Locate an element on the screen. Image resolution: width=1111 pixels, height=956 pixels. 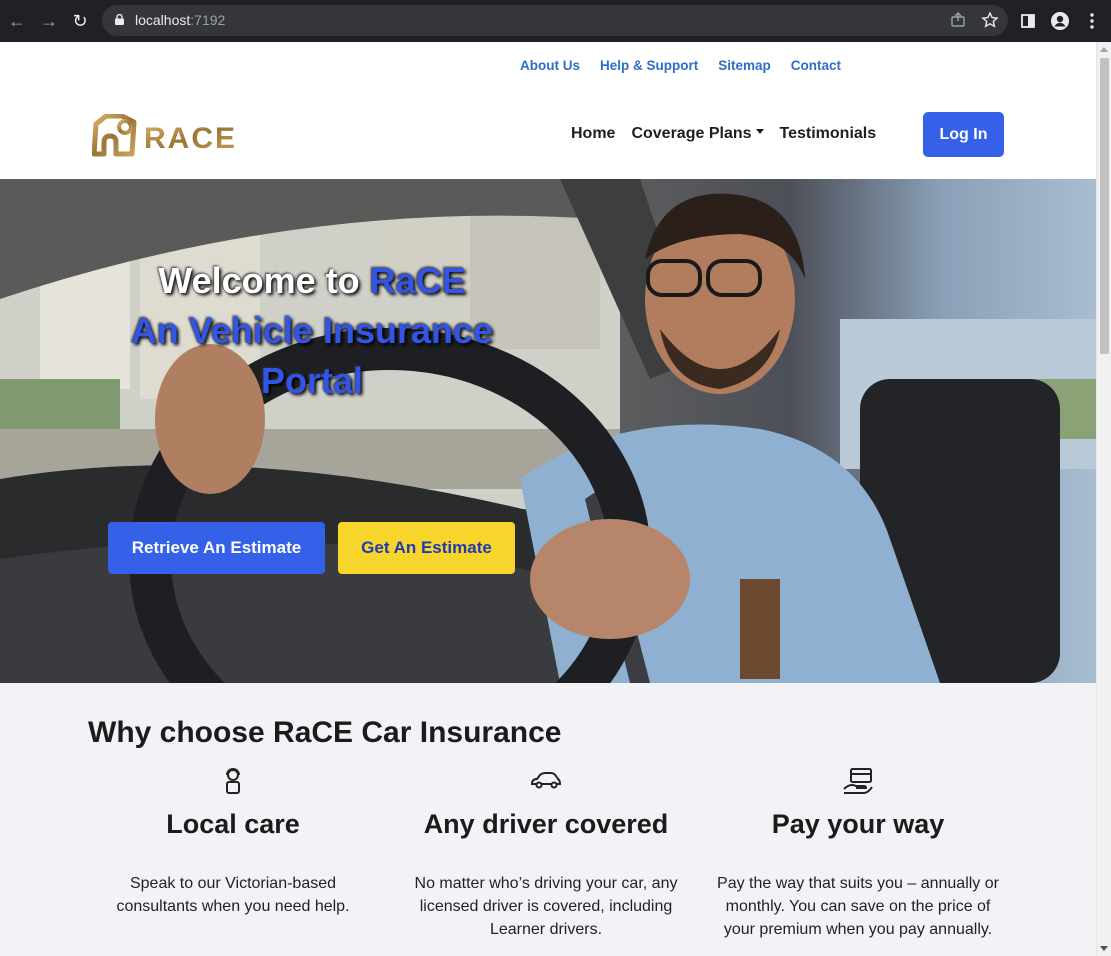
hero-brand: RaCE is located at coordinates (417, 280).